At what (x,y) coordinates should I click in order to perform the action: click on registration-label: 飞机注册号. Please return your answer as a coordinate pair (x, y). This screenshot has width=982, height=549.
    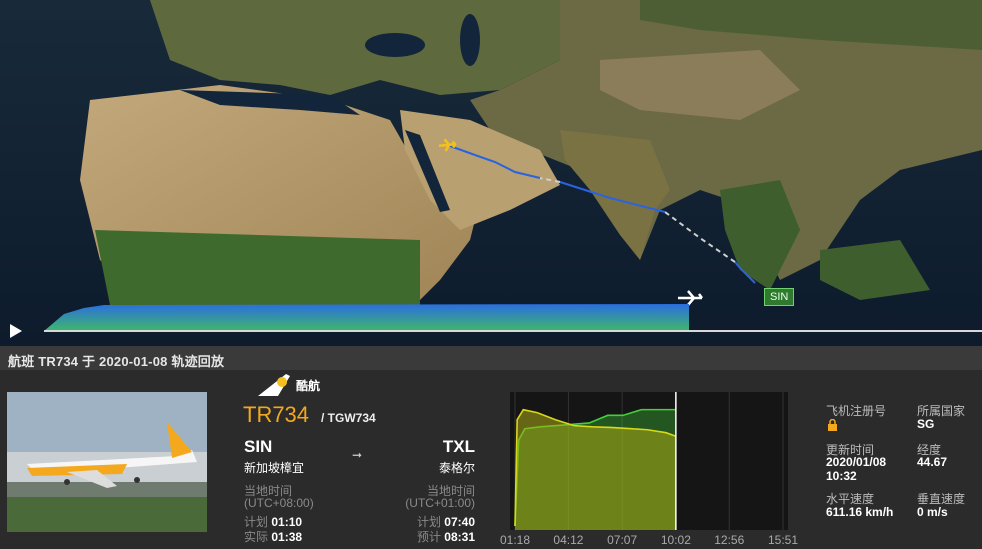
    Looking at the image, I should click on (856, 411).